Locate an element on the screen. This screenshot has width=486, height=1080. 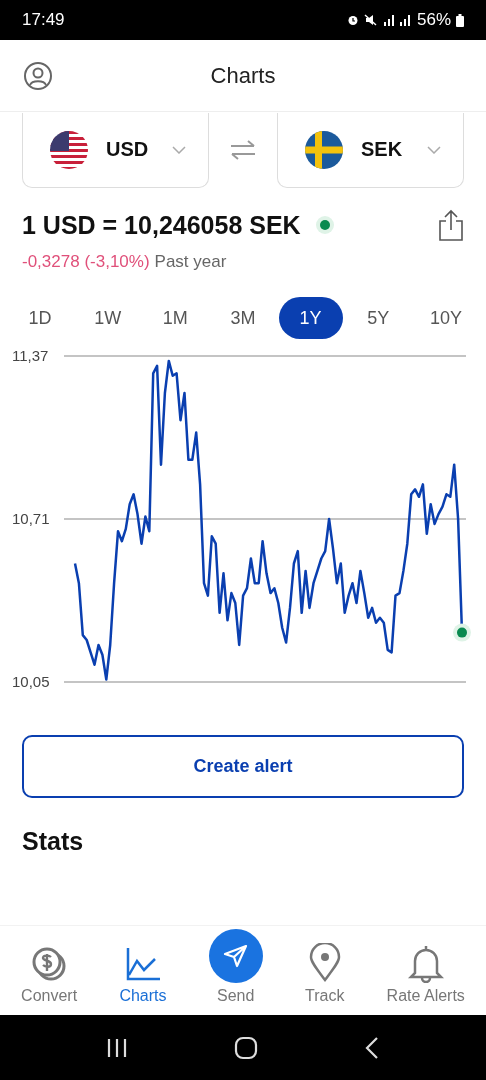
swap-icon is located at coordinates (243, 150).